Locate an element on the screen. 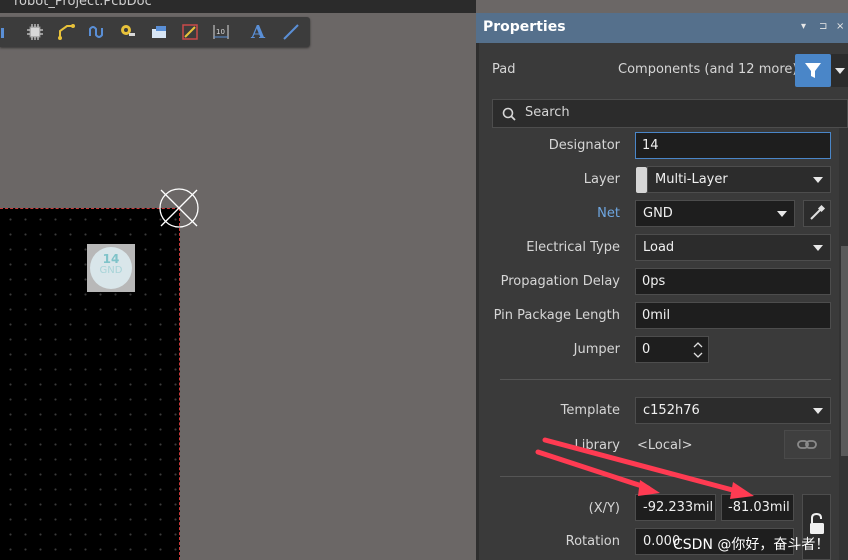 The image size is (848, 560). annotation-arrows is located at coordinates (644, 468).